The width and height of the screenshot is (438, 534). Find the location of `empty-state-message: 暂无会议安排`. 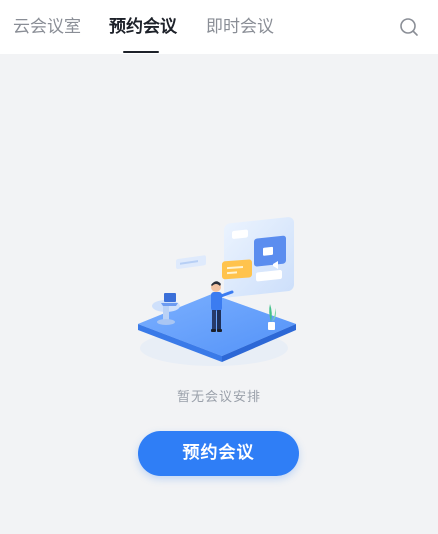

empty-state-message: 暂无会议安排 is located at coordinates (218, 397).